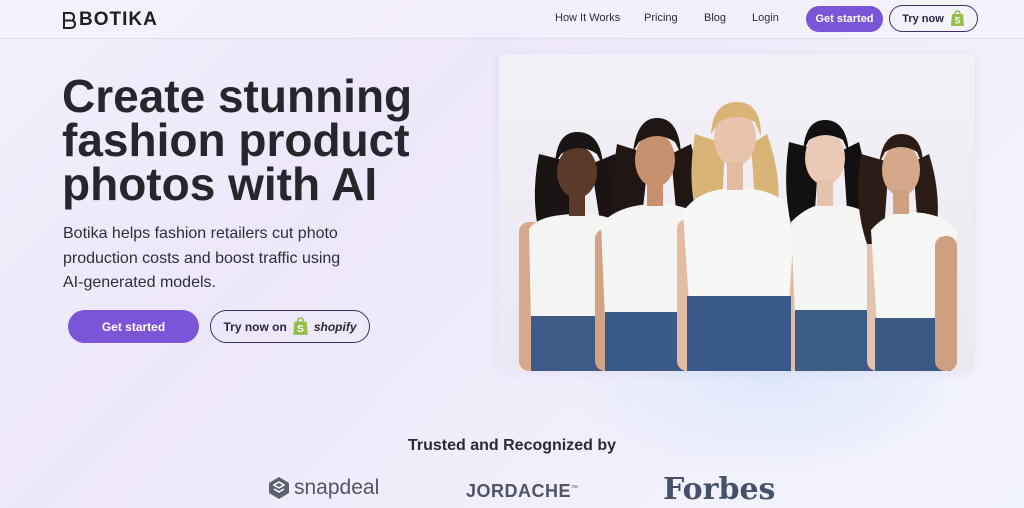 Image resolution: width=1024 pixels, height=508 pixels. I want to click on trademark-symbol: ™, so click(575, 488).